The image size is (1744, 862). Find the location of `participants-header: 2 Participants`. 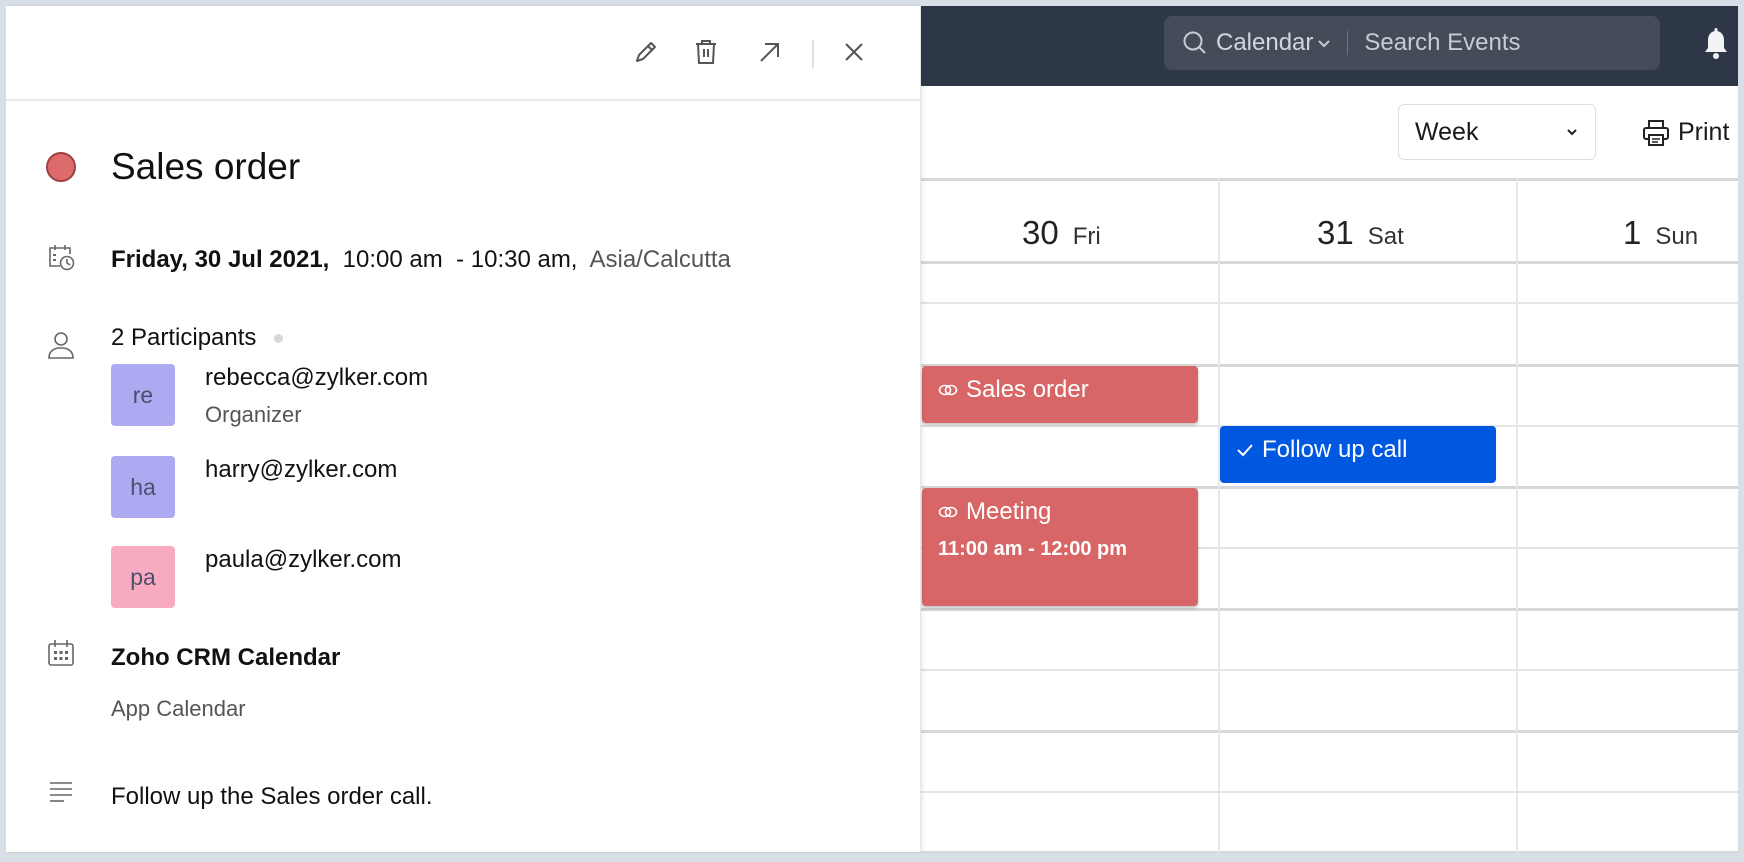

participants-header: 2 Participants is located at coordinates (197, 338).